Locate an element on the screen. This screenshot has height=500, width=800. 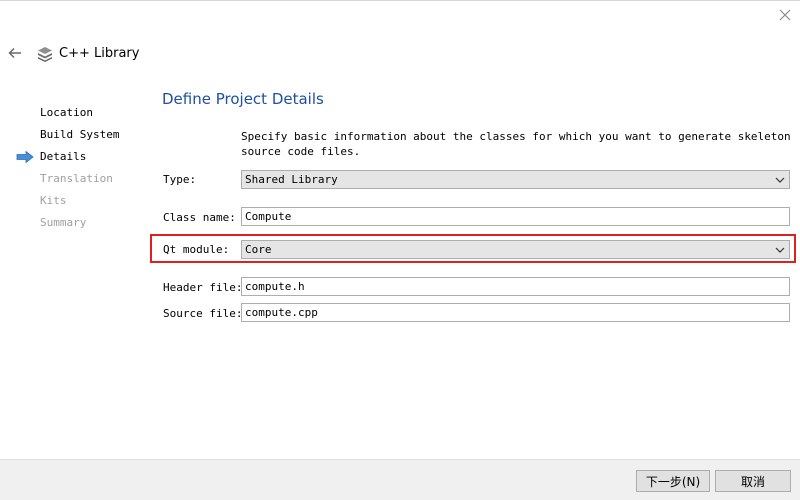
qt-module-value: Core is located at coordinates (258, 249).